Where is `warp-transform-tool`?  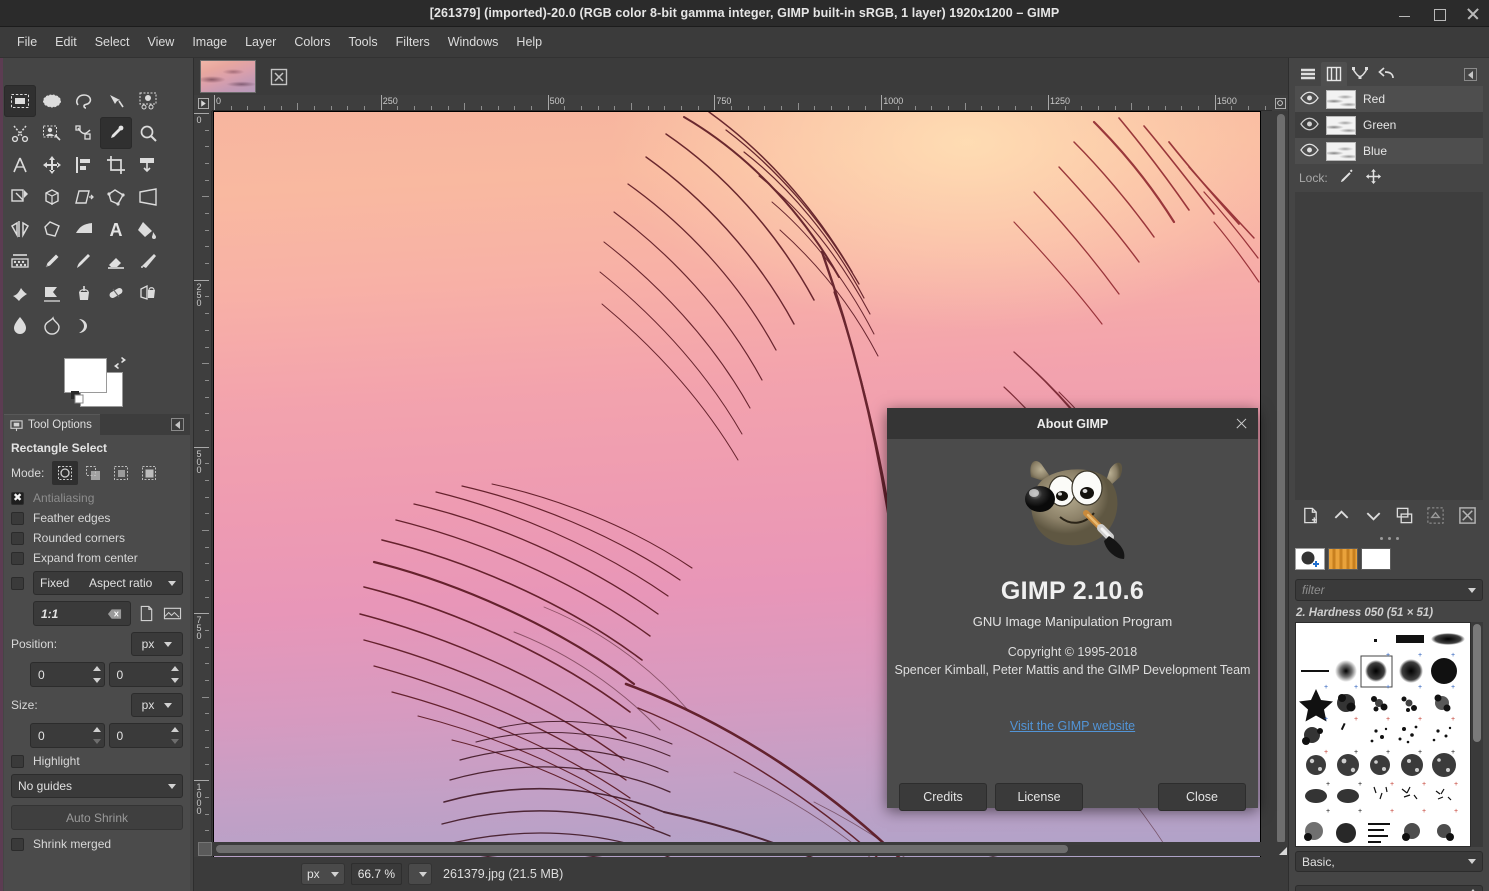
warp-transform-tool is located at coordinates (20, 197).